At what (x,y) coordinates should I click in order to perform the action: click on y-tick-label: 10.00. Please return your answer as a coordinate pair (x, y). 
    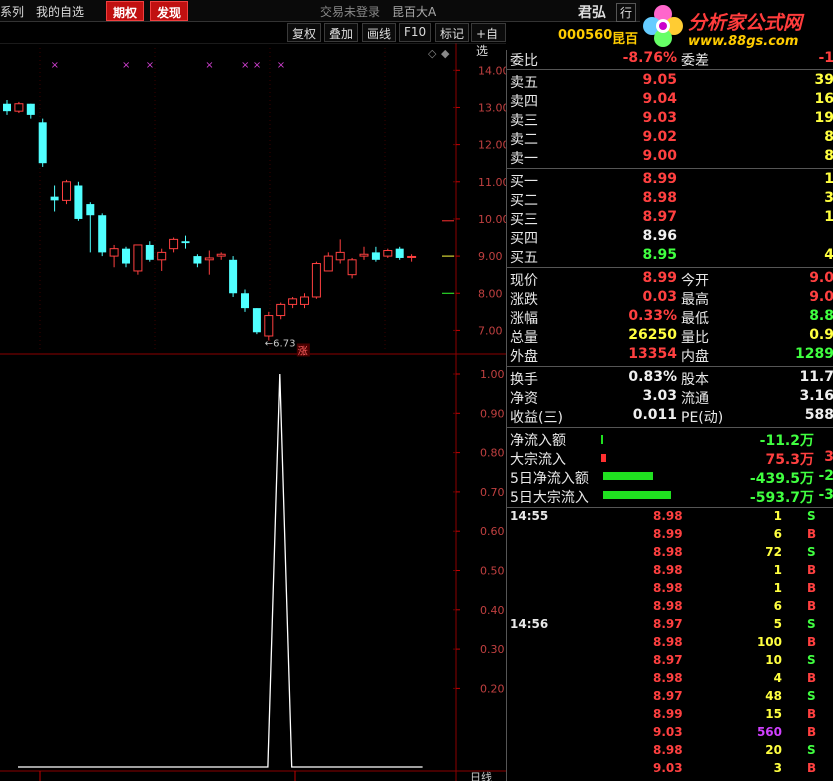
    Looking at the image, I should click on (492, 219).